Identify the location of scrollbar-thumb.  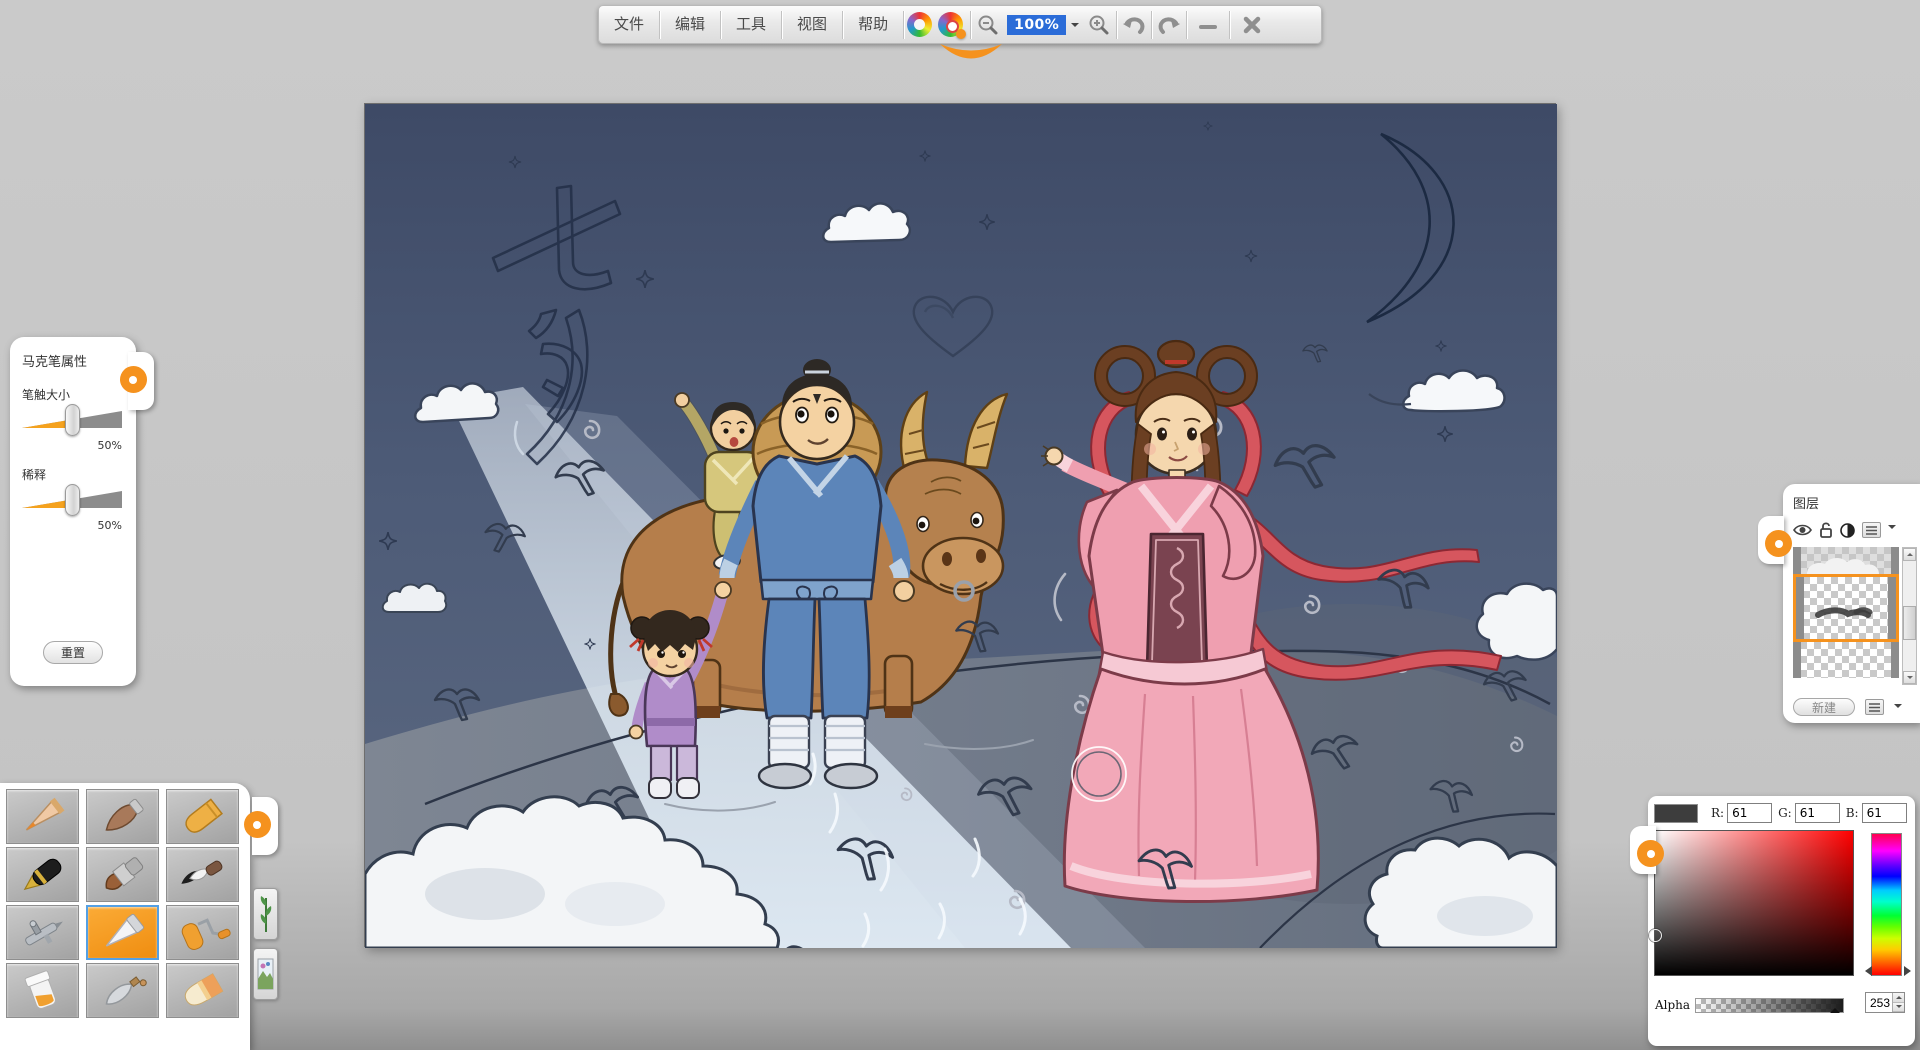
(1909, 623).